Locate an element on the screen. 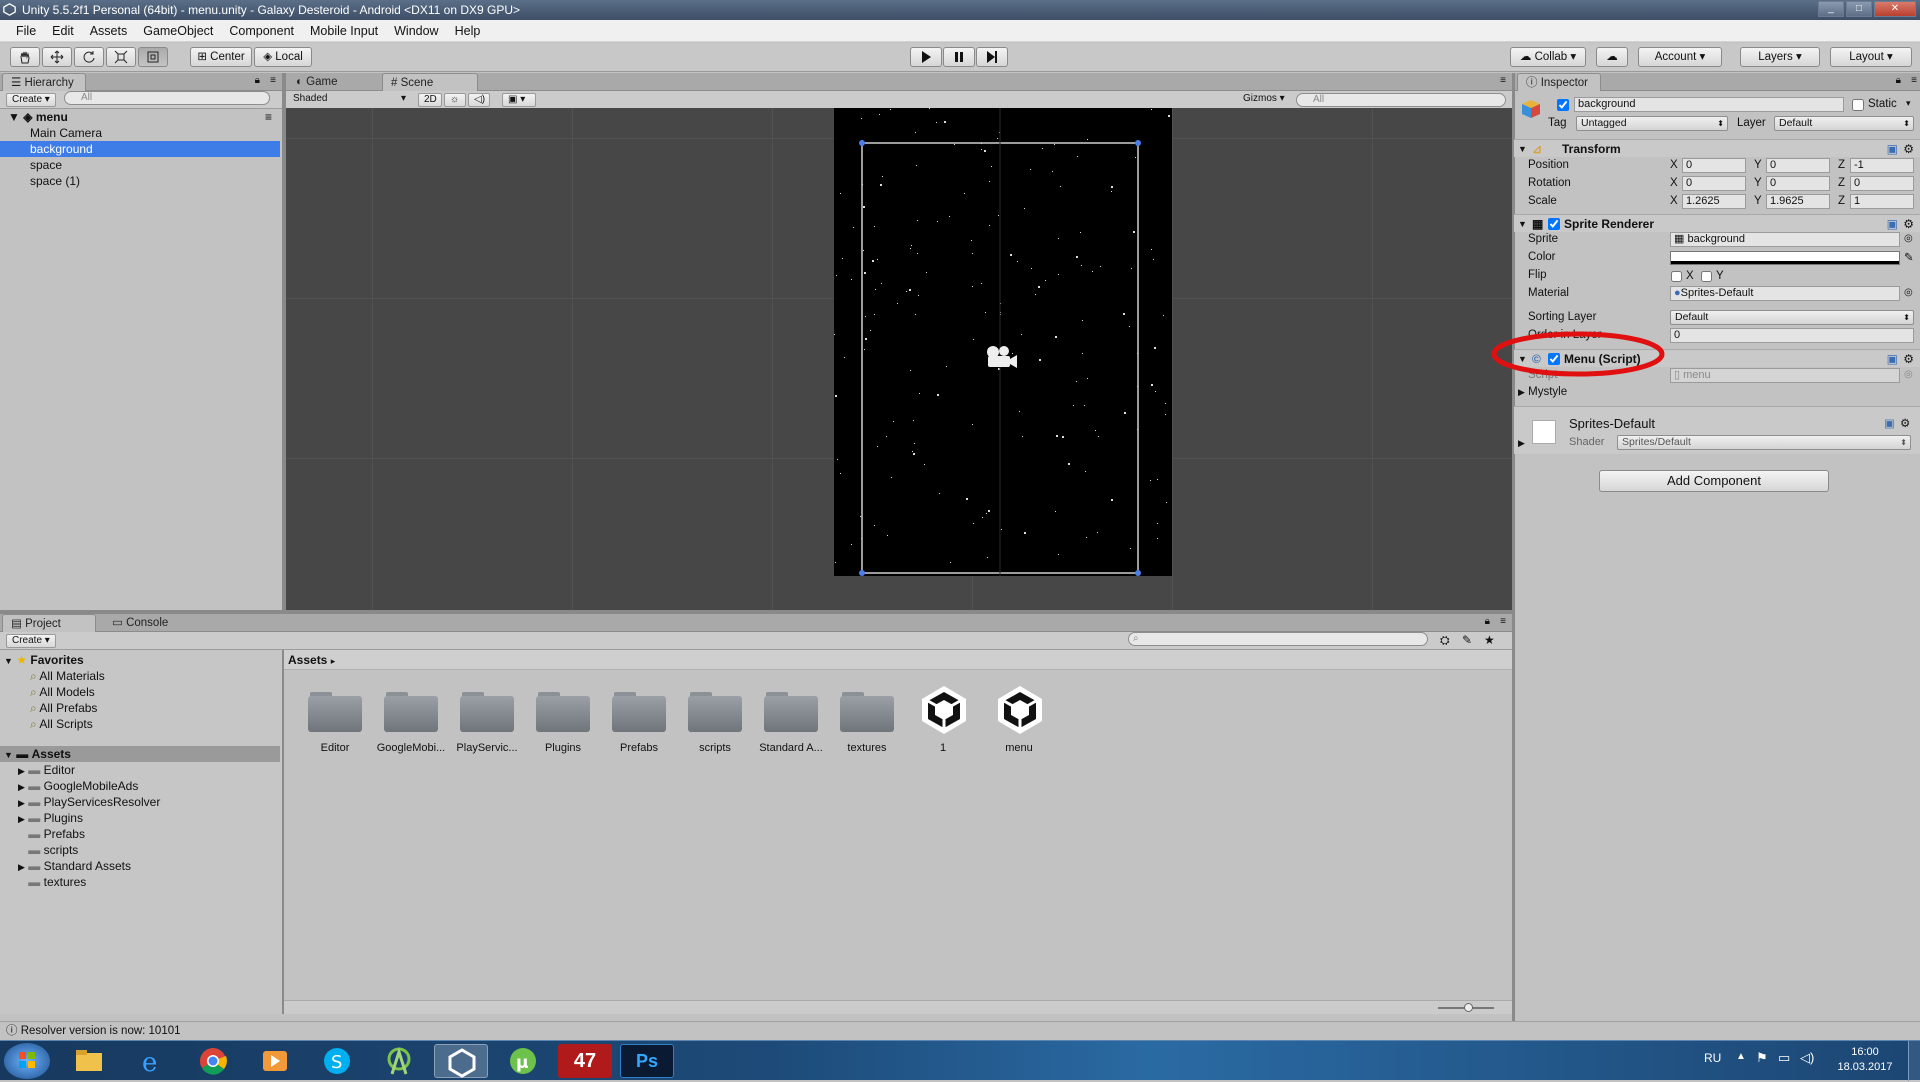  lighting-toggle: ☼ is located at coordinates (455, 100).